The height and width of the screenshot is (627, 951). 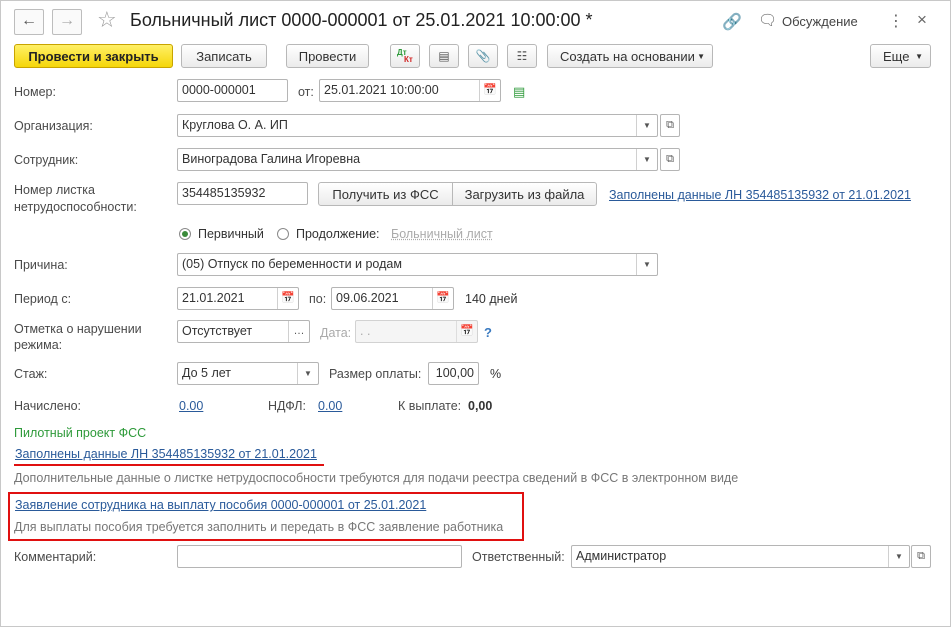 What do you see at coordinates (54, 190) in the screenshot?
I see `sheet-number-label-line1: Номер листка` at bounding box center [54, 190].